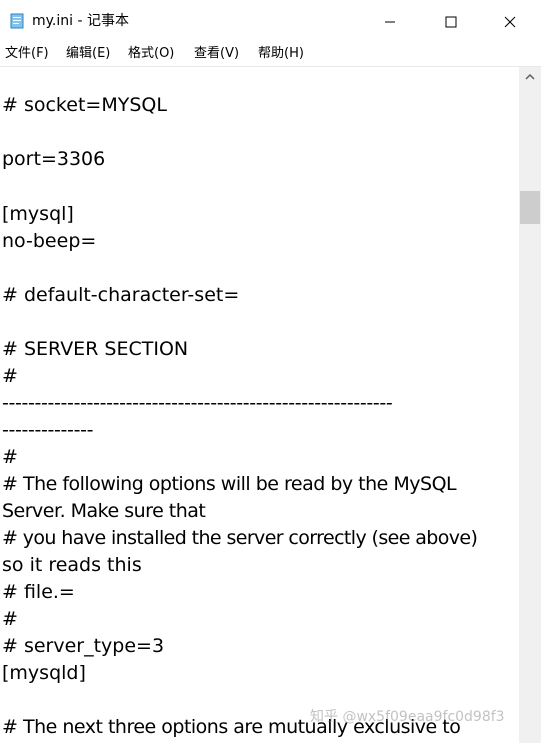  I want to click on menu-file: 文件(F), so click(27, 54).